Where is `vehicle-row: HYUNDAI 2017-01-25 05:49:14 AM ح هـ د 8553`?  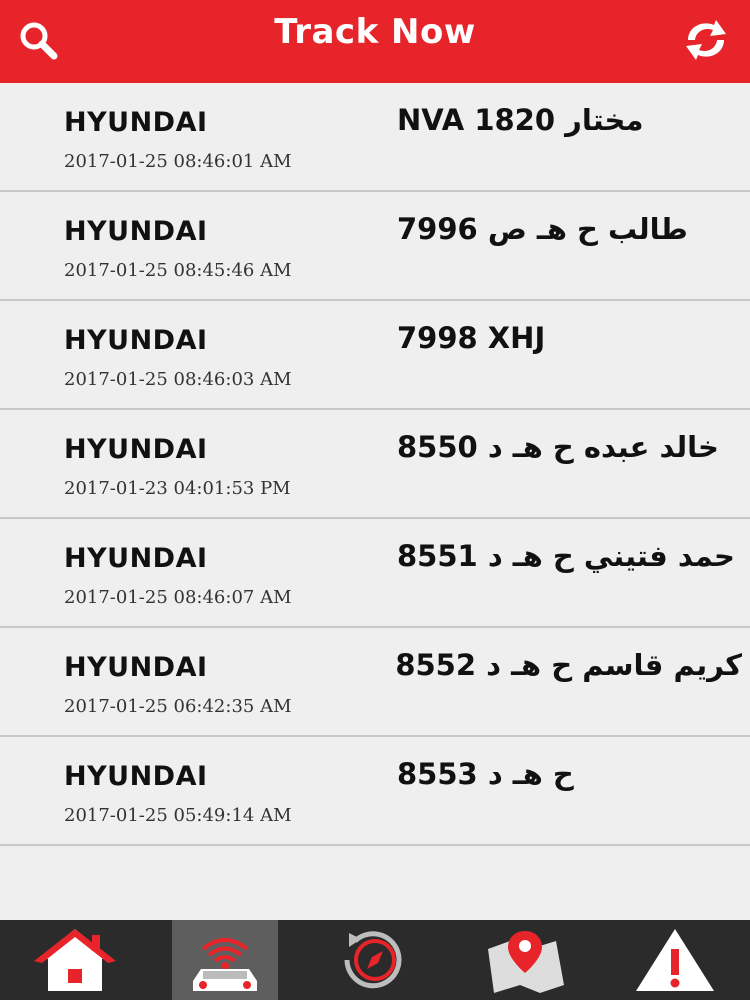 vehicle-row: HYUNDAI 2017-01-25 05:49:14 AM ح هـ د 8553 is located at coordinates (375, 791).